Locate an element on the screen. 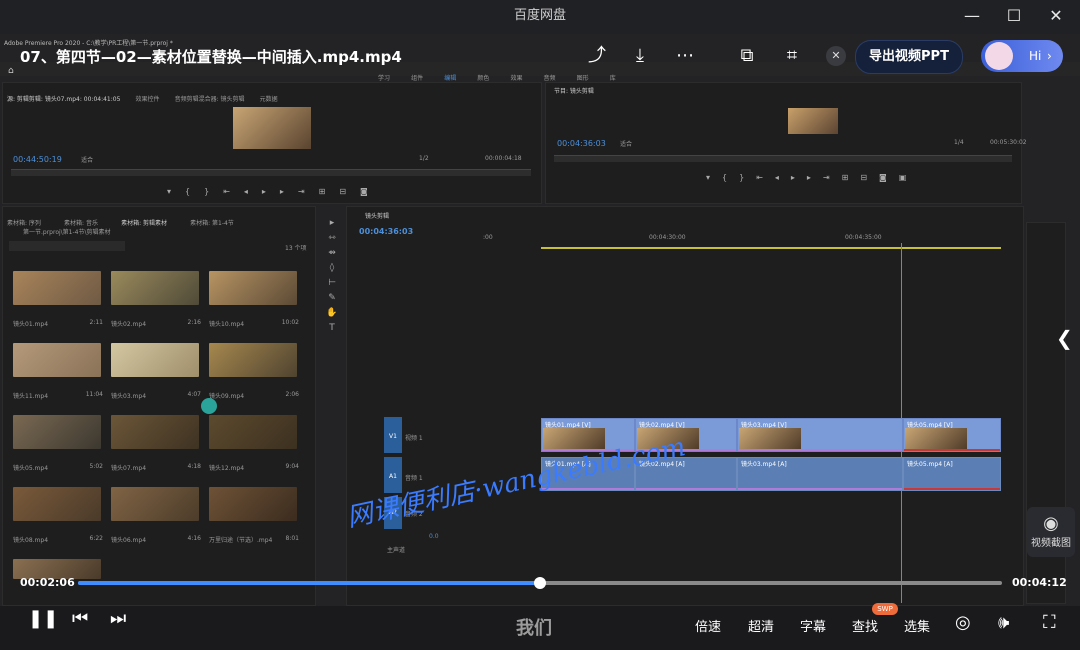 This screenshot has width=1080, height=650. media-item: 镜头01.mp4 2:11 is located at coordinates (58, 301).